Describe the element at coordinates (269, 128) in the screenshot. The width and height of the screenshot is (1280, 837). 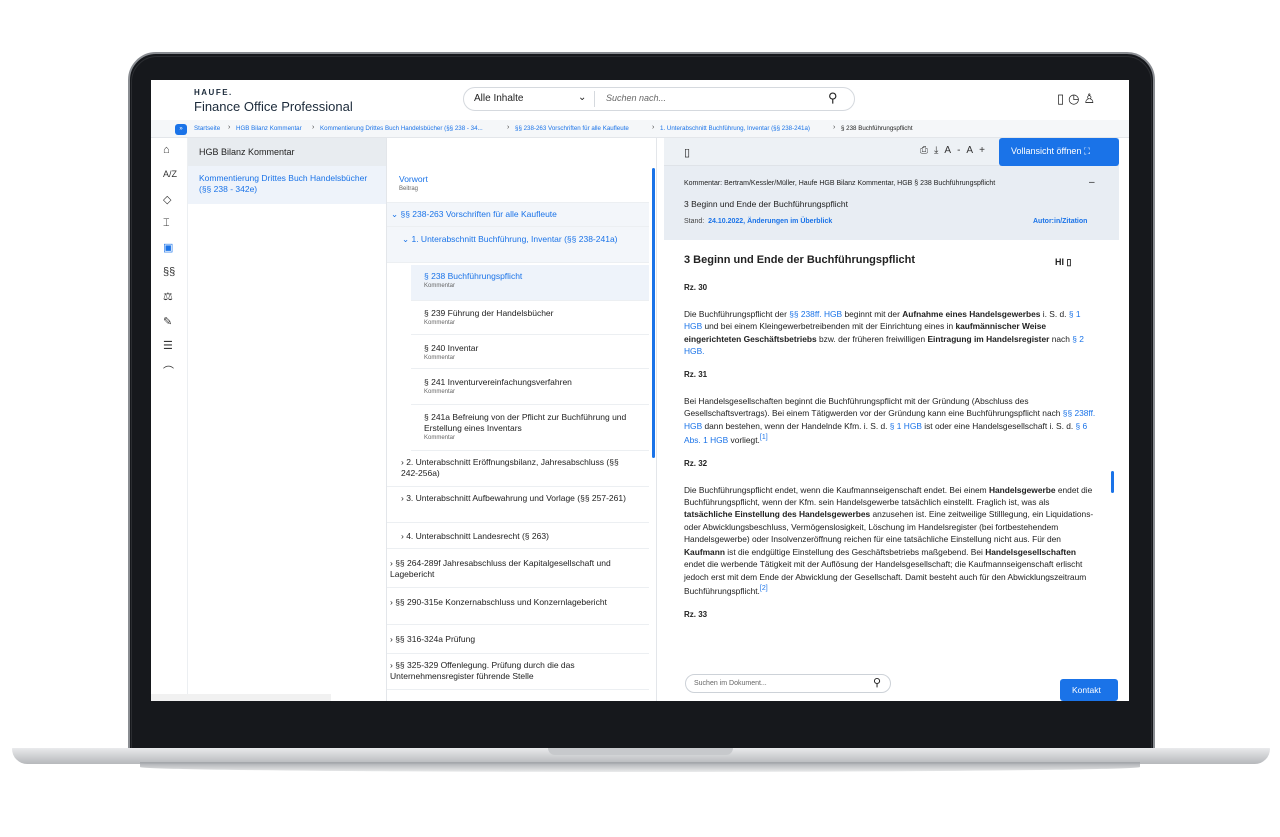
I see `breadcrumb-item: HGB Bilanz Kommentar` at that location.